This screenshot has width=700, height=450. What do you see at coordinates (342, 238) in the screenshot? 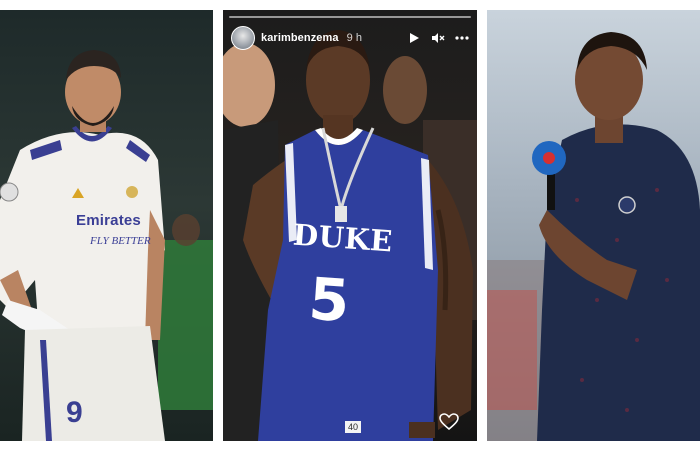
I see `jersey-word: DUKE` at bounding box center [342, 238].